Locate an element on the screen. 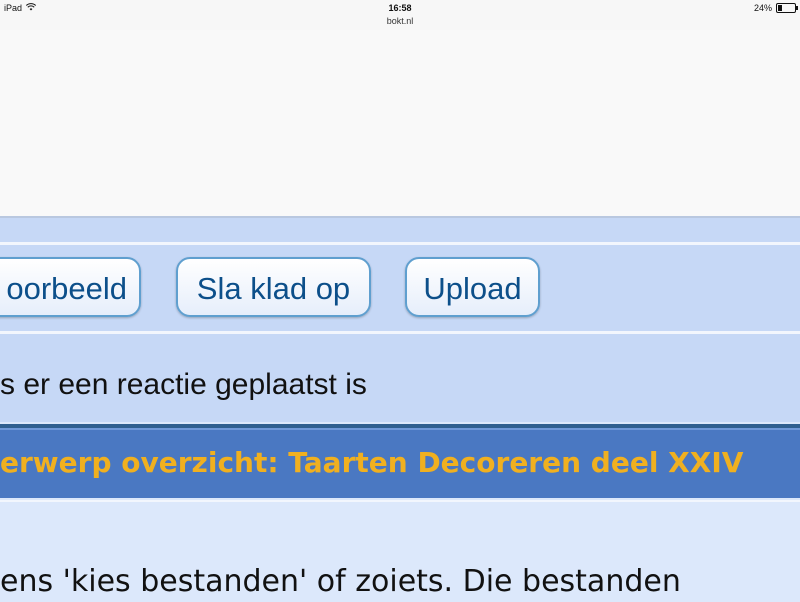  battery-percent: 24% is located at coordinates (762, 8).